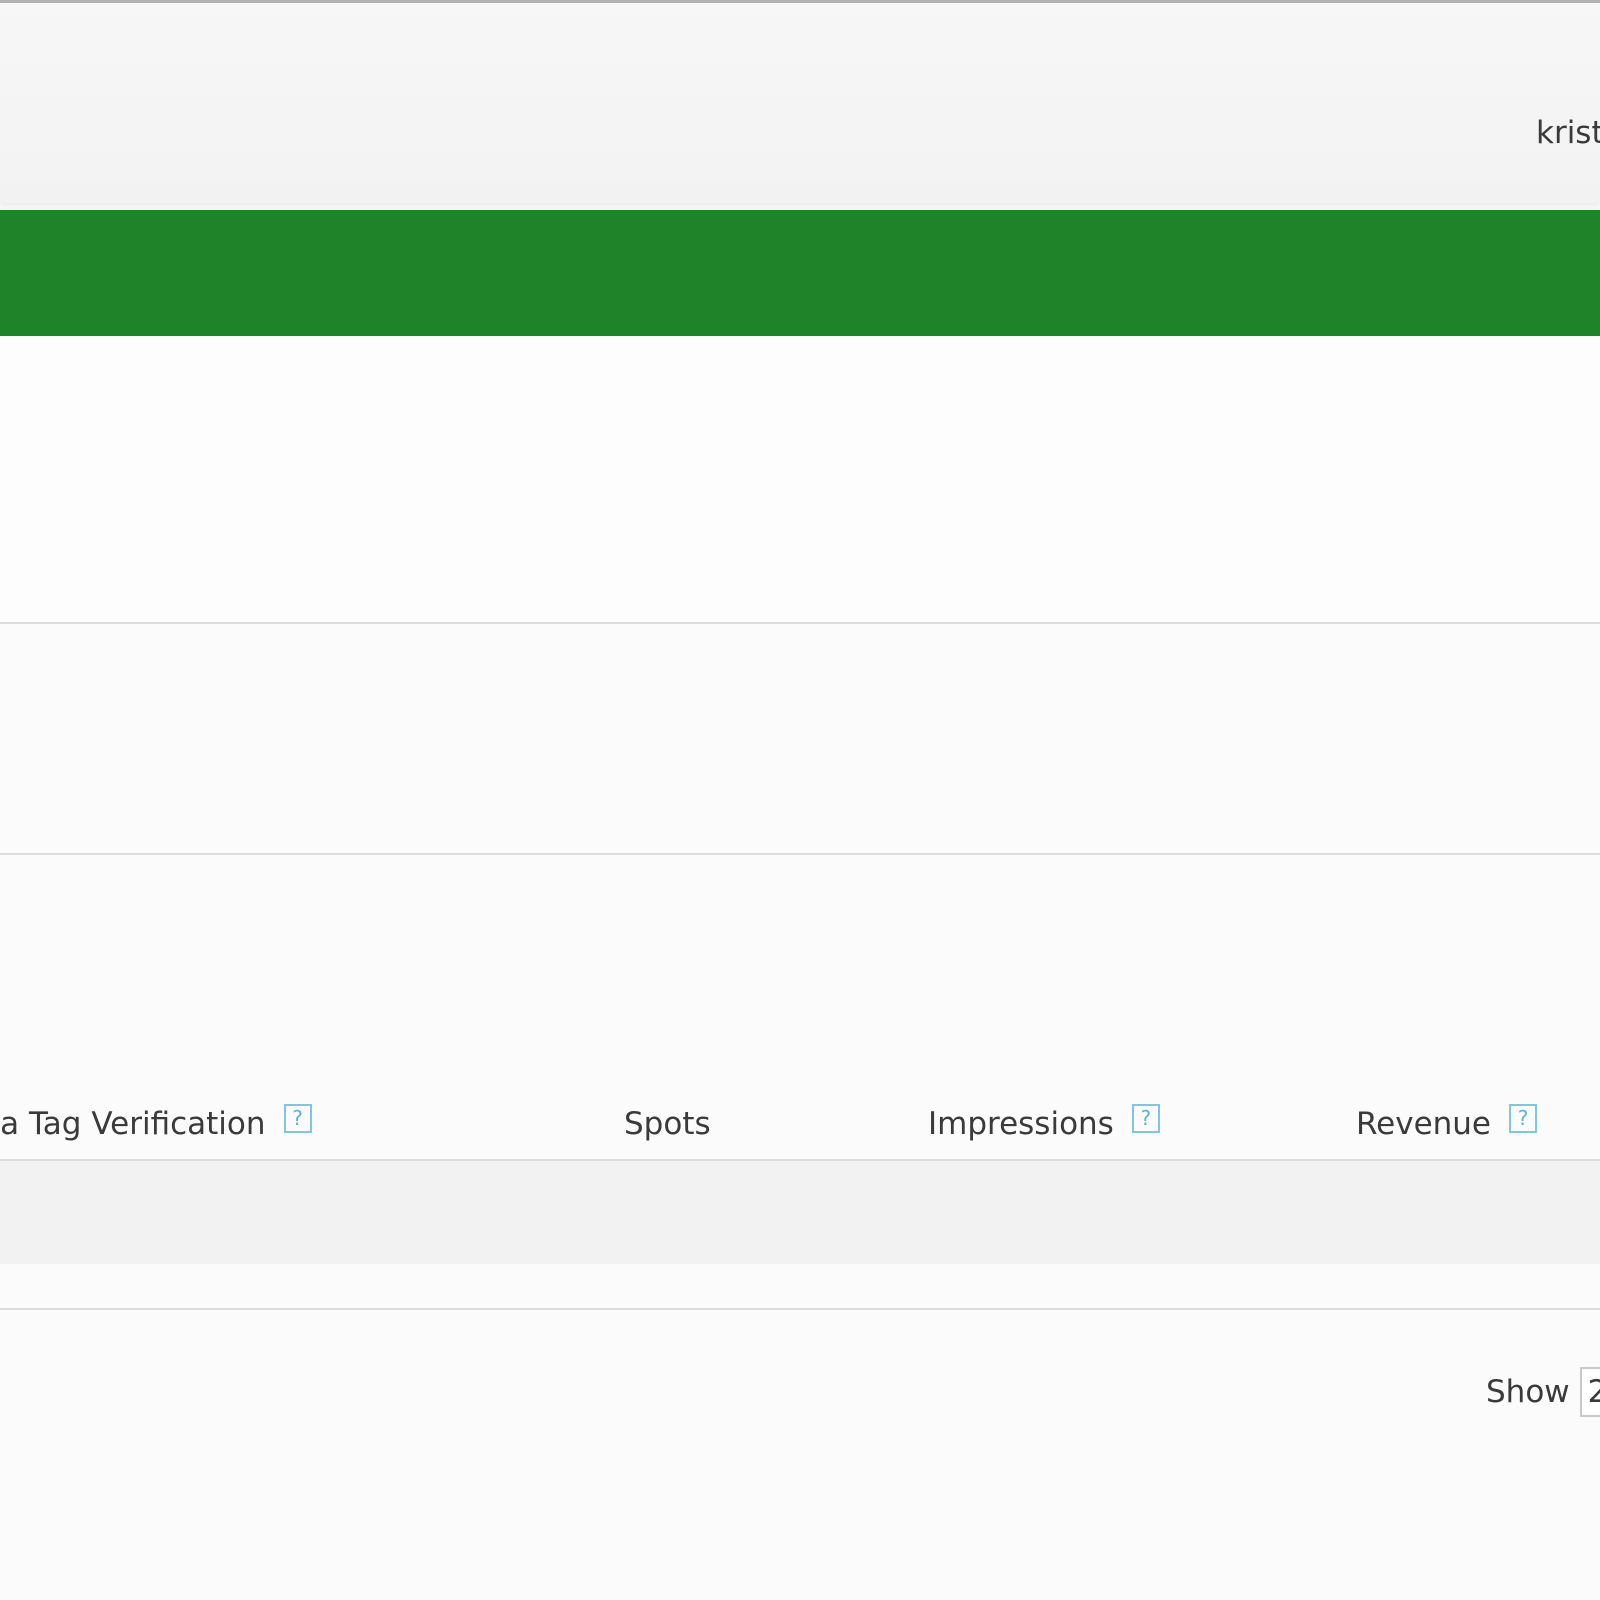 This screenshot has height=1600, width=1600. I want to click on column-header-impressions: Impressions ?, so click(1044, 1124).